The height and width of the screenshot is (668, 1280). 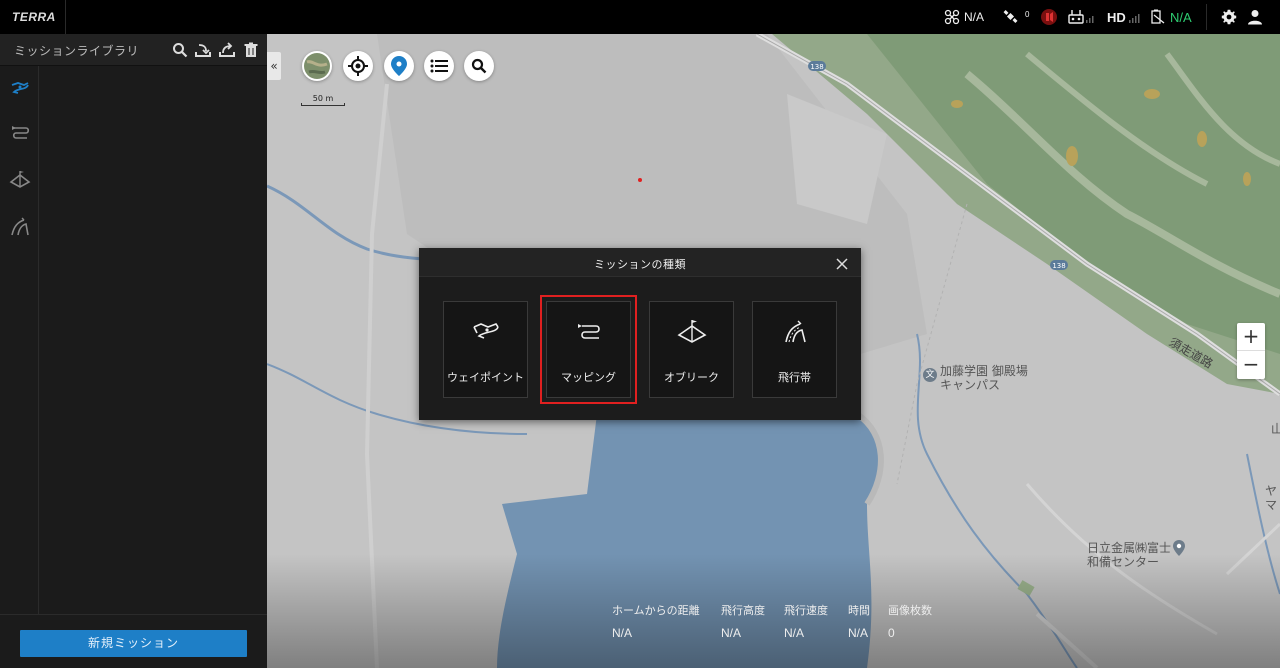 I want to click on alert-status, so click(x=1051, y=17).